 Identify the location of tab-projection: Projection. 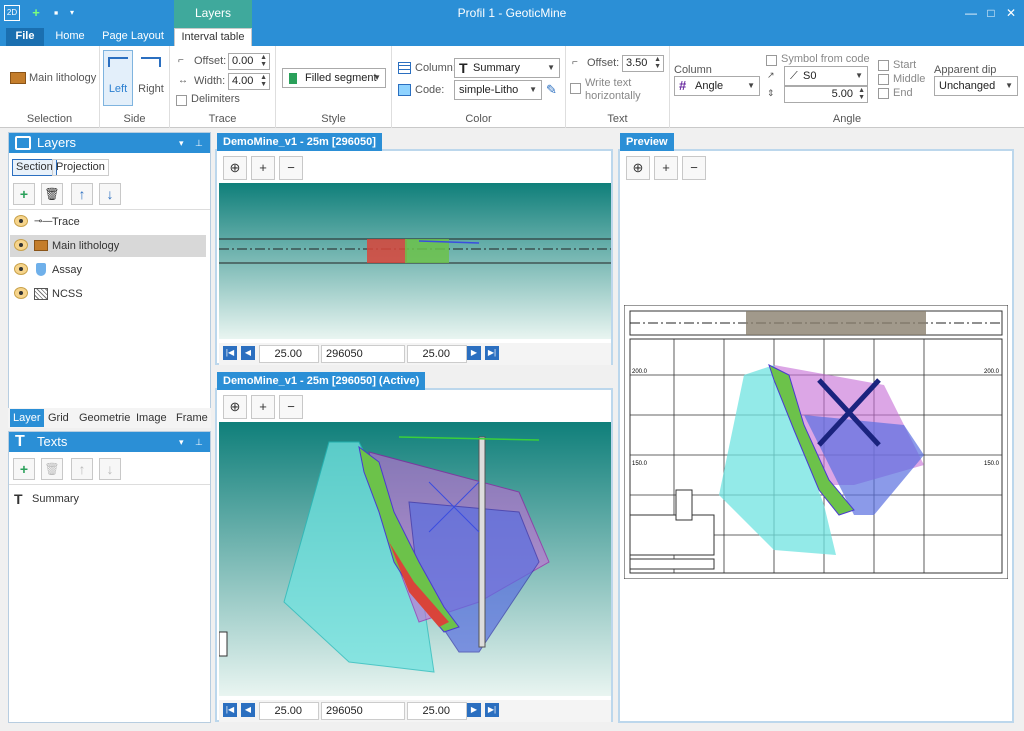
(80, 167).